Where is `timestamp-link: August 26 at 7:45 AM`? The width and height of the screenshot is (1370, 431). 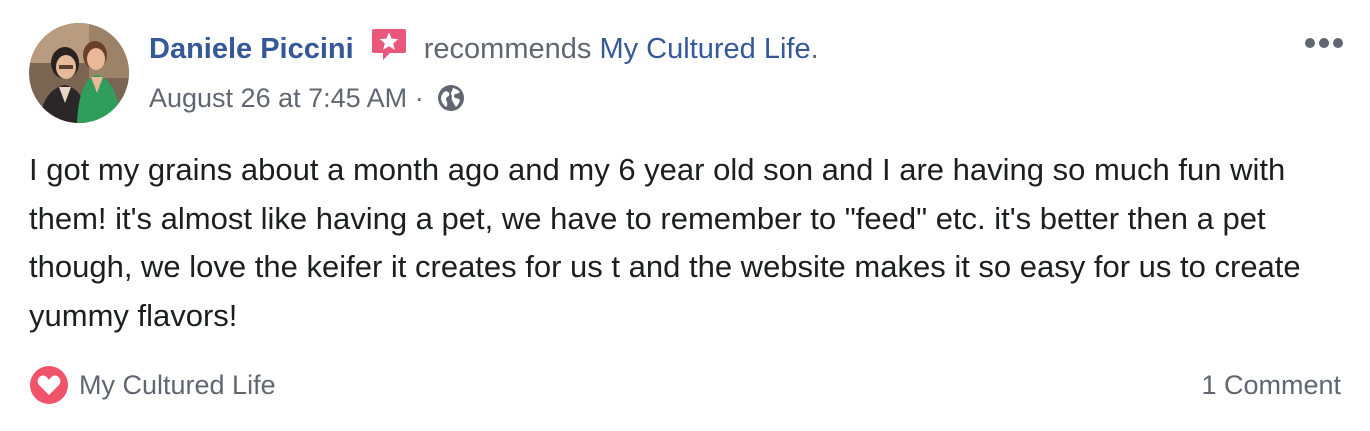 timestamp-link: August 26 at 7:45 AM is located at coordinates (278, 98).